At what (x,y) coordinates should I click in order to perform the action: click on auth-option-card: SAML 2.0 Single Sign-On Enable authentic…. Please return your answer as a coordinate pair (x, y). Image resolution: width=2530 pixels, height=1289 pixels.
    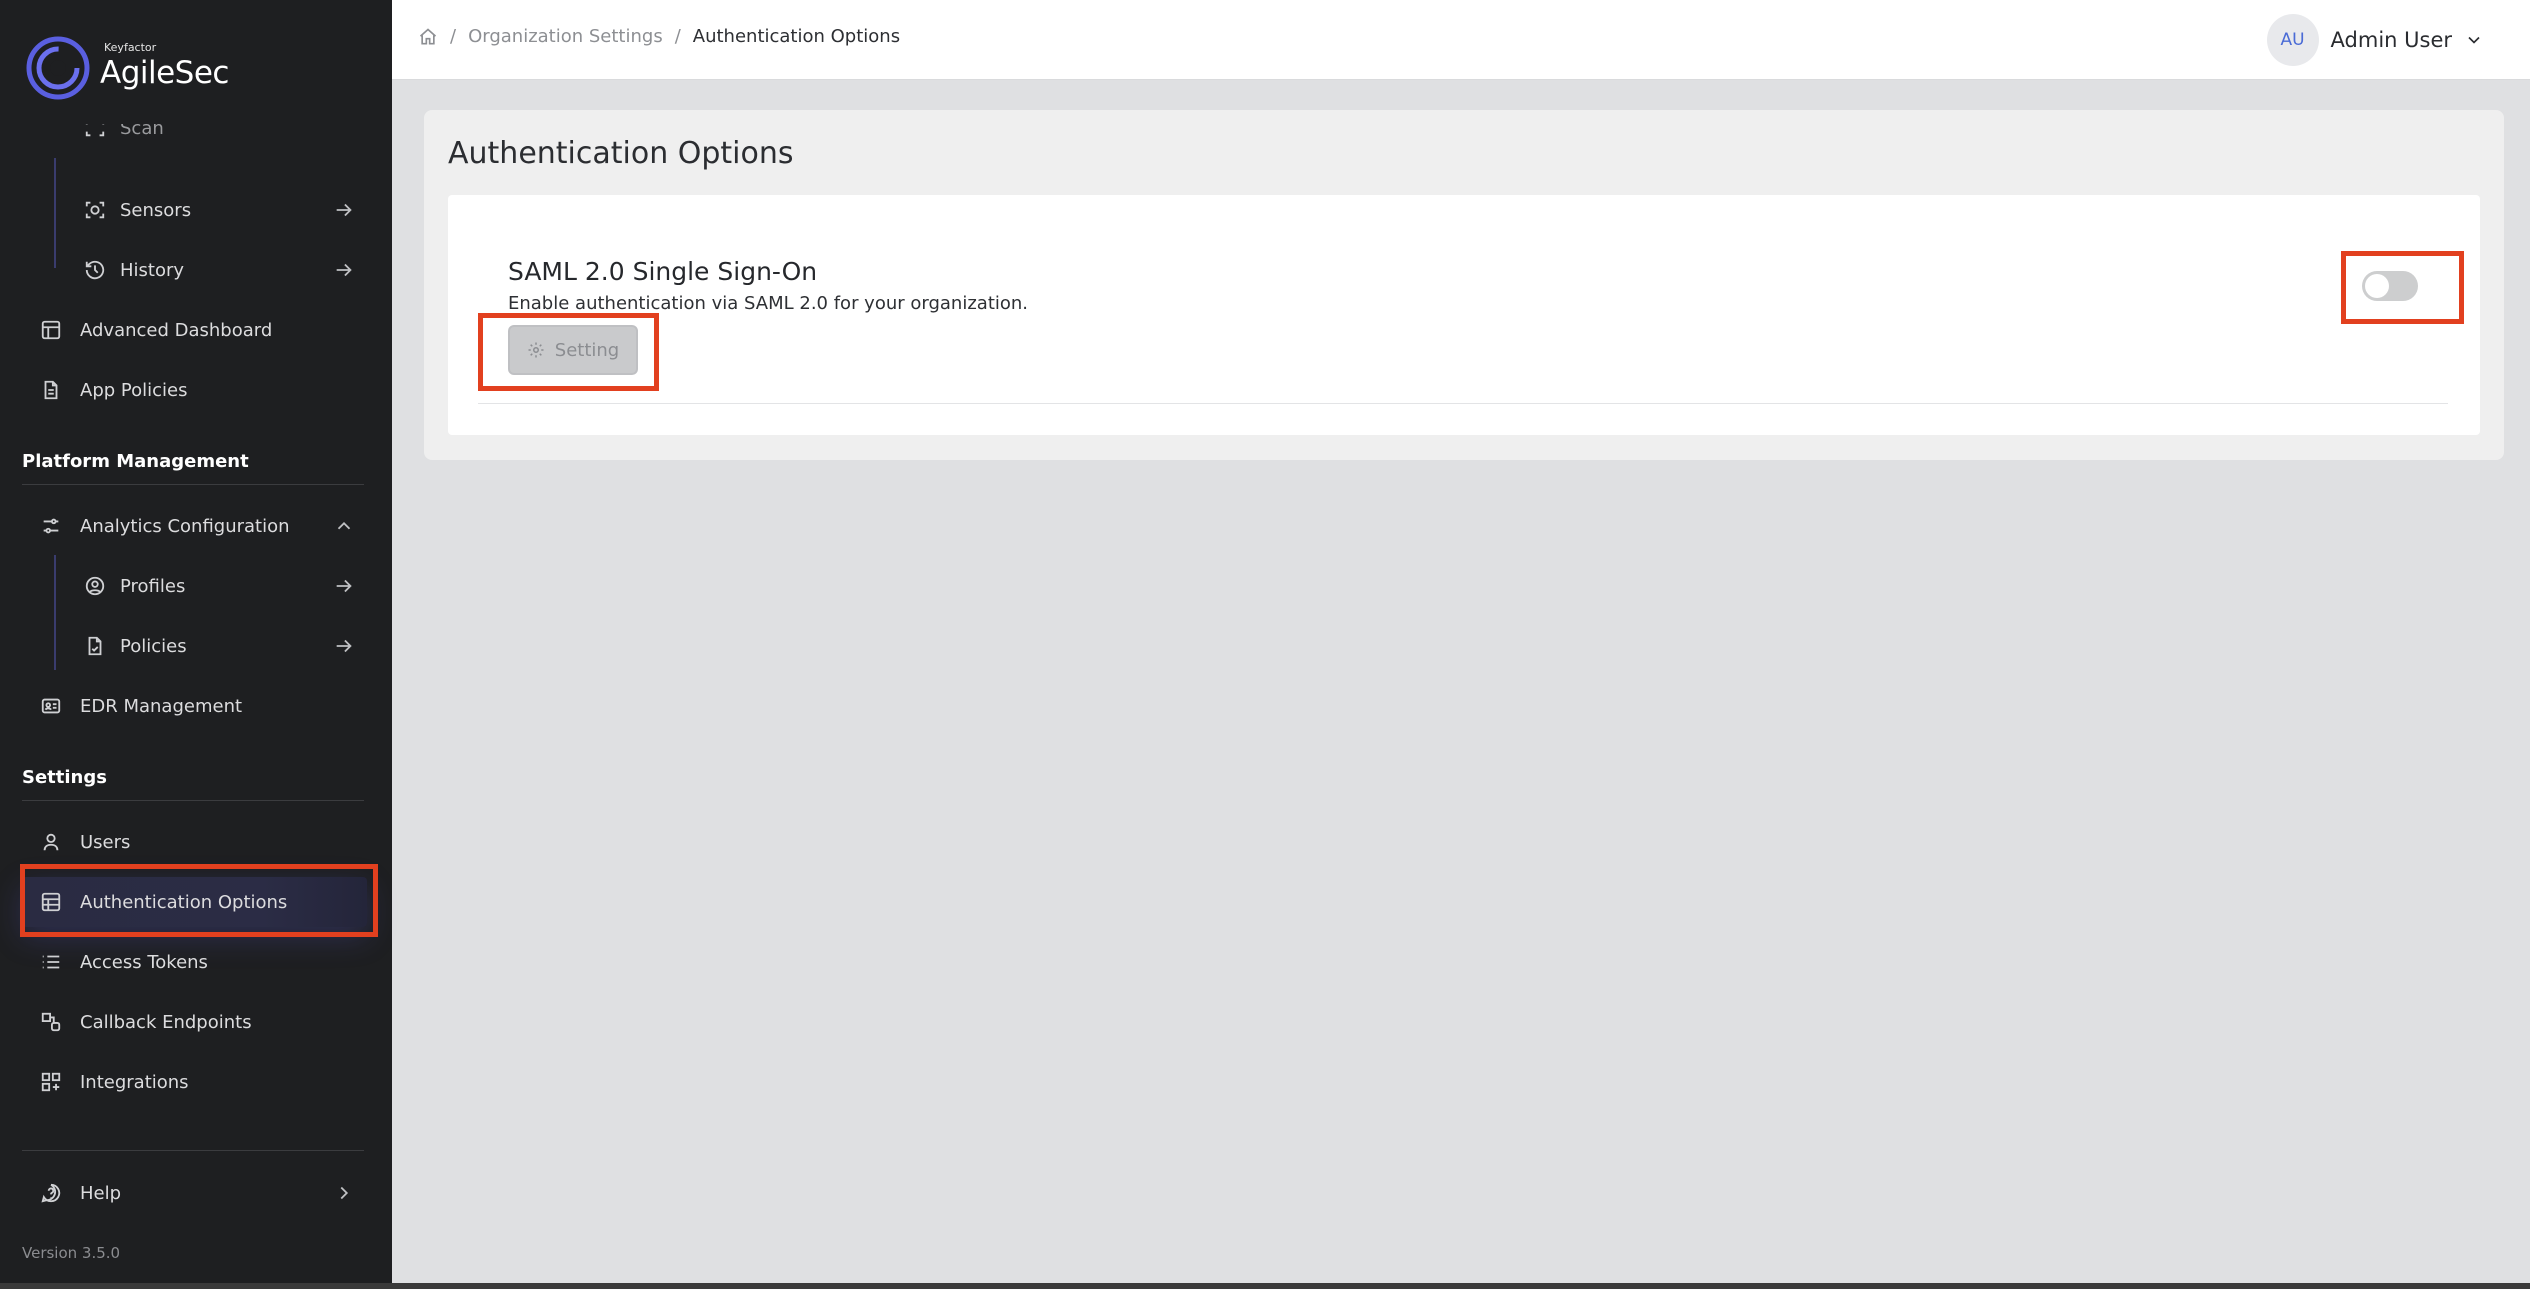
    Looking at the image, I should click on (1464, 315).